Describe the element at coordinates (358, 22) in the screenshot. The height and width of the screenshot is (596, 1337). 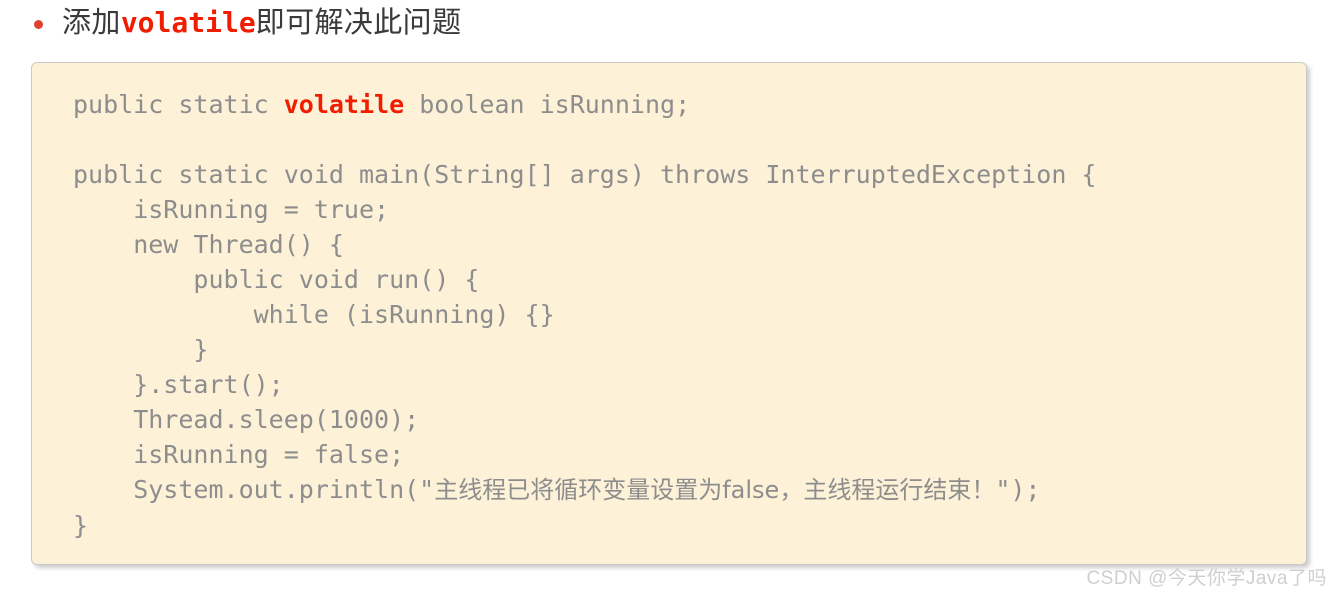
I see `title-text-after: 即可解决此问题` at that location.